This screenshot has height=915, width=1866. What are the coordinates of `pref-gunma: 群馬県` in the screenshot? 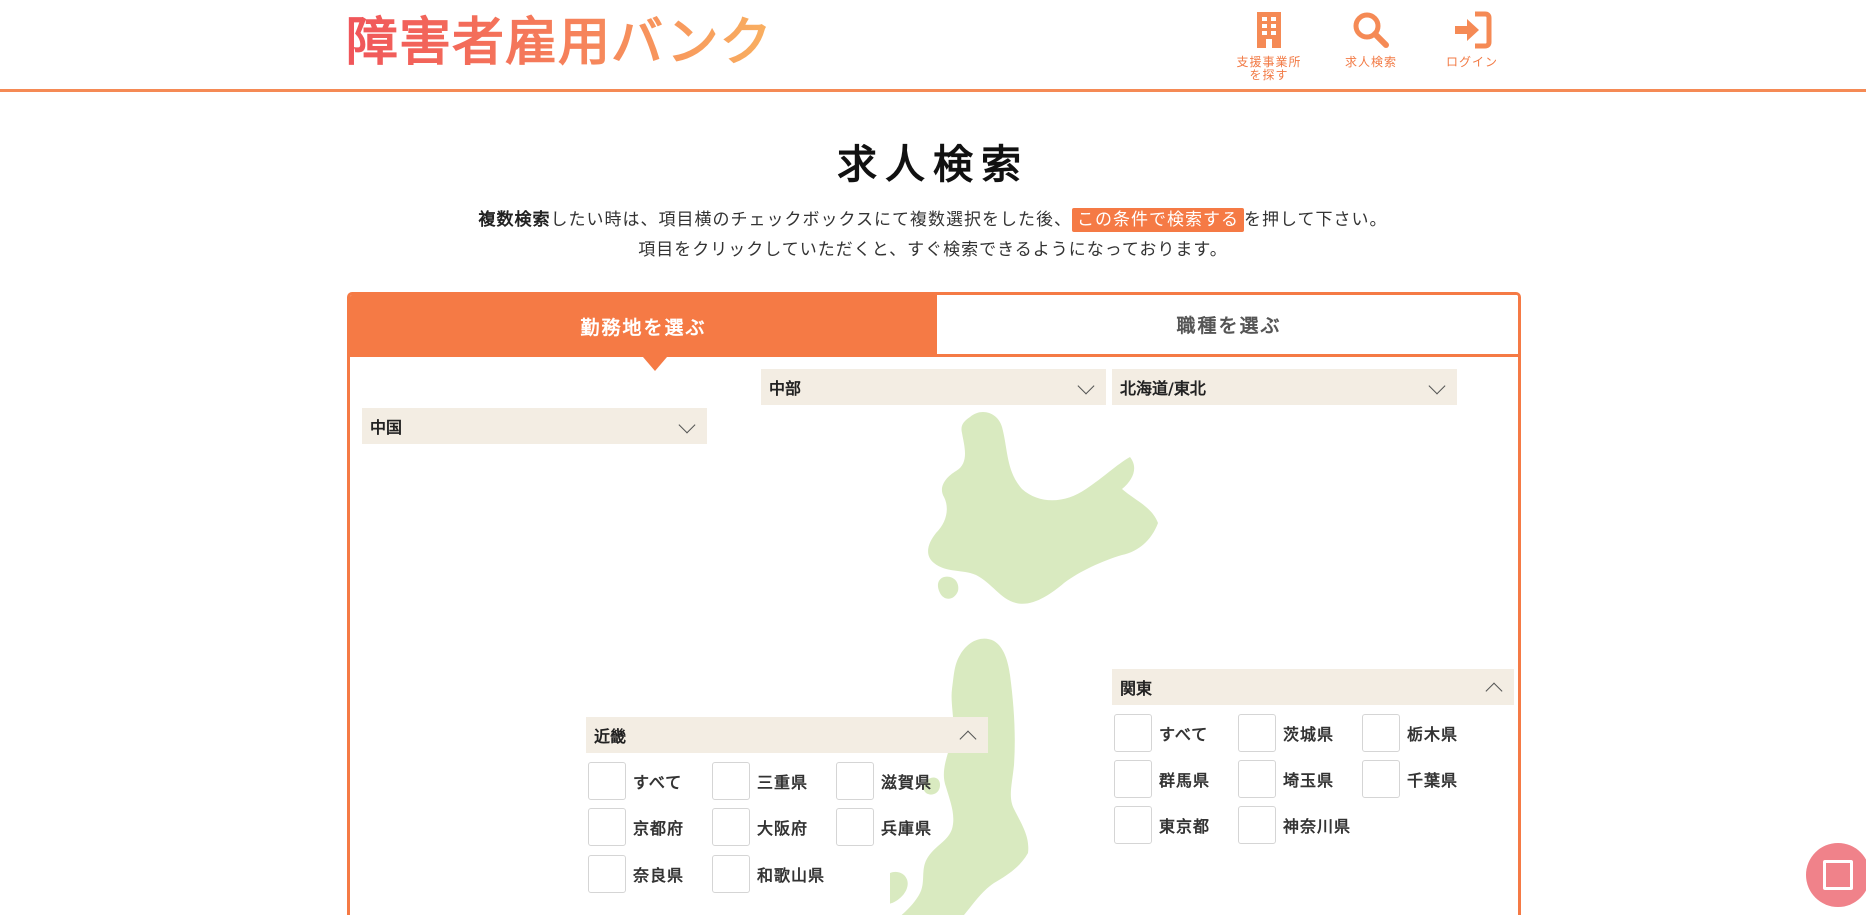 It's located at (1162, 779).